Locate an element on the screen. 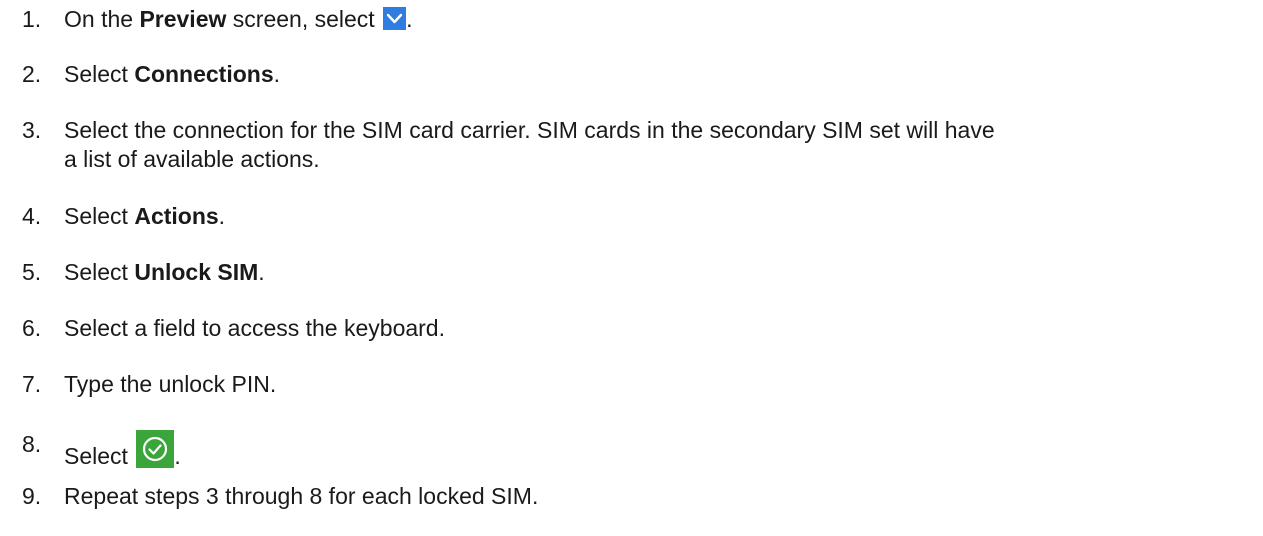 The image size is (1263, 536). step-7: 7. Type the unlock PIN. is located at coordinates (637, 384).